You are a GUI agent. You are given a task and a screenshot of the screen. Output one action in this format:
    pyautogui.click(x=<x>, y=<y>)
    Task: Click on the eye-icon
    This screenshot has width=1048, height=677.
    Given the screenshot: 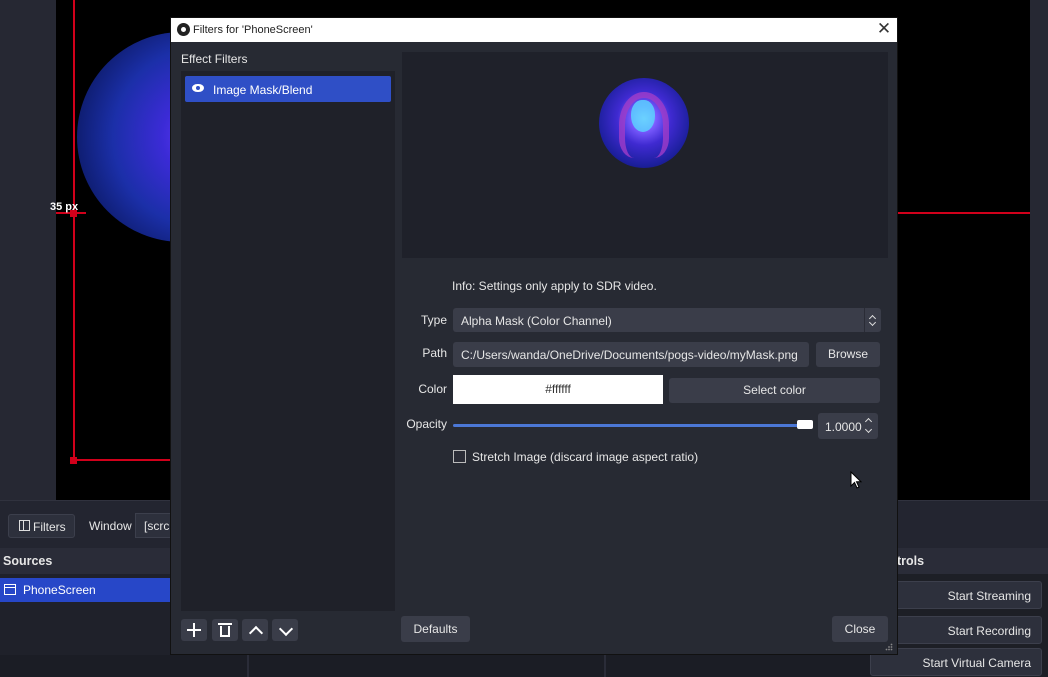 What is the action you would take?
    pyautogui.click(x=198, y=88)
    